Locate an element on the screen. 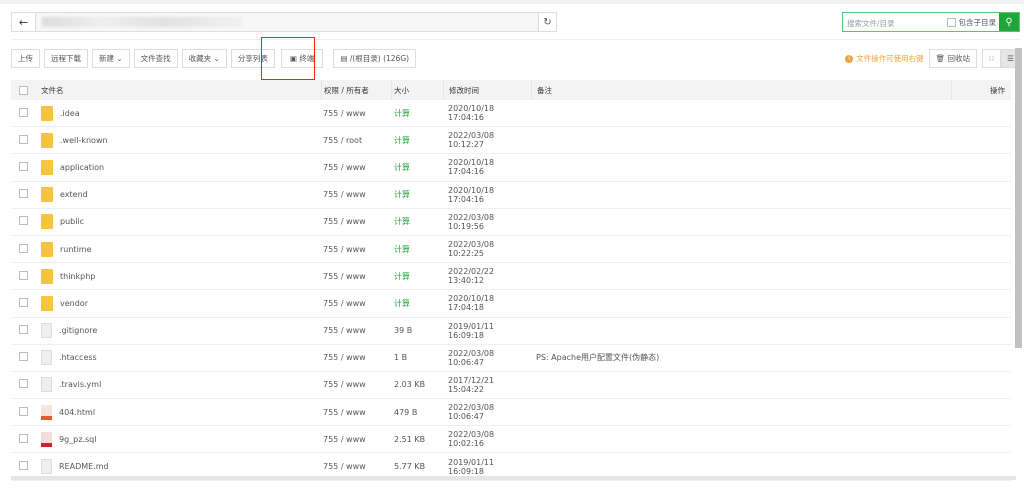  disk-button: ▤ /(根目录) (126G) is located at coordinates (375, 58).